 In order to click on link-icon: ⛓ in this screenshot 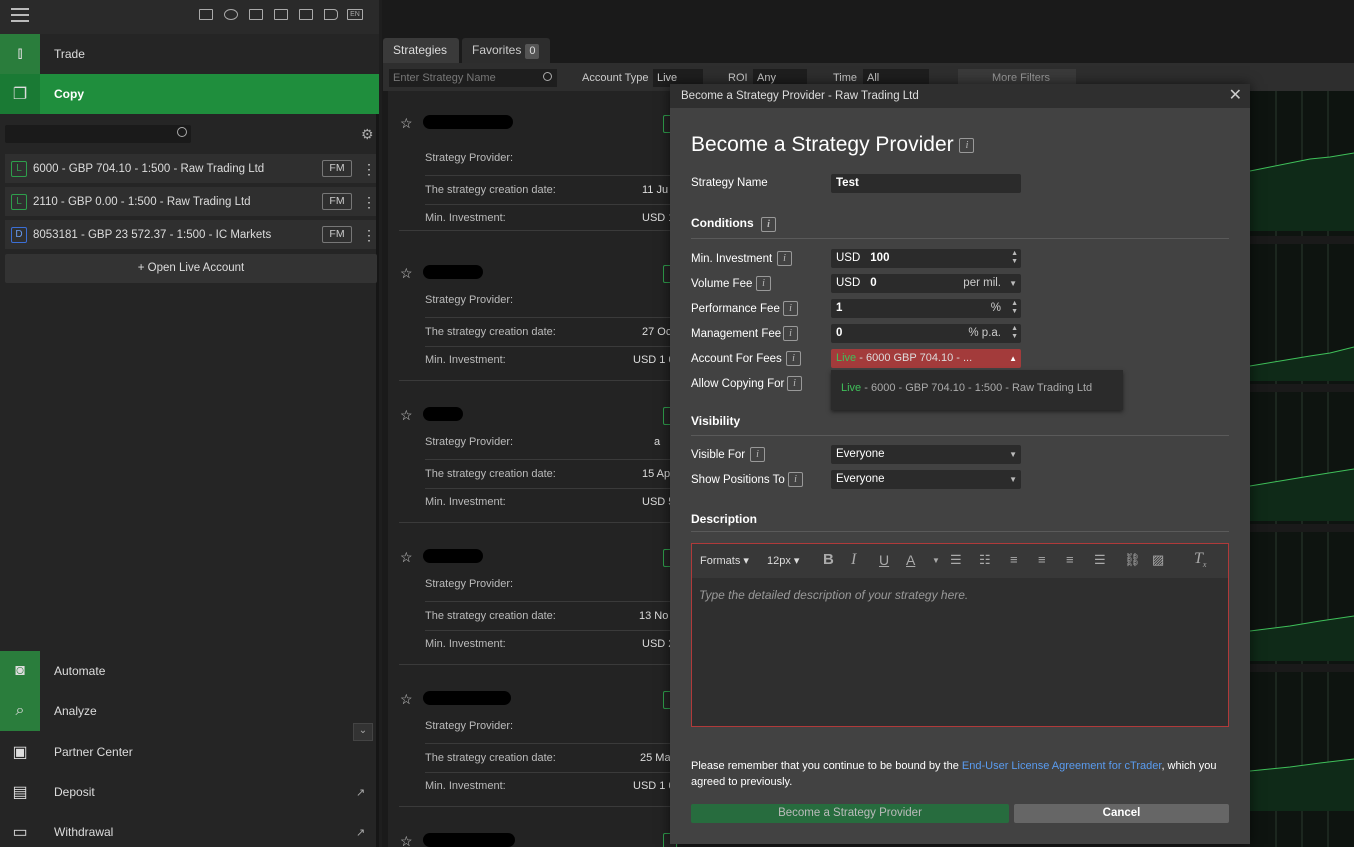, I will do `click(1132, 560)`.